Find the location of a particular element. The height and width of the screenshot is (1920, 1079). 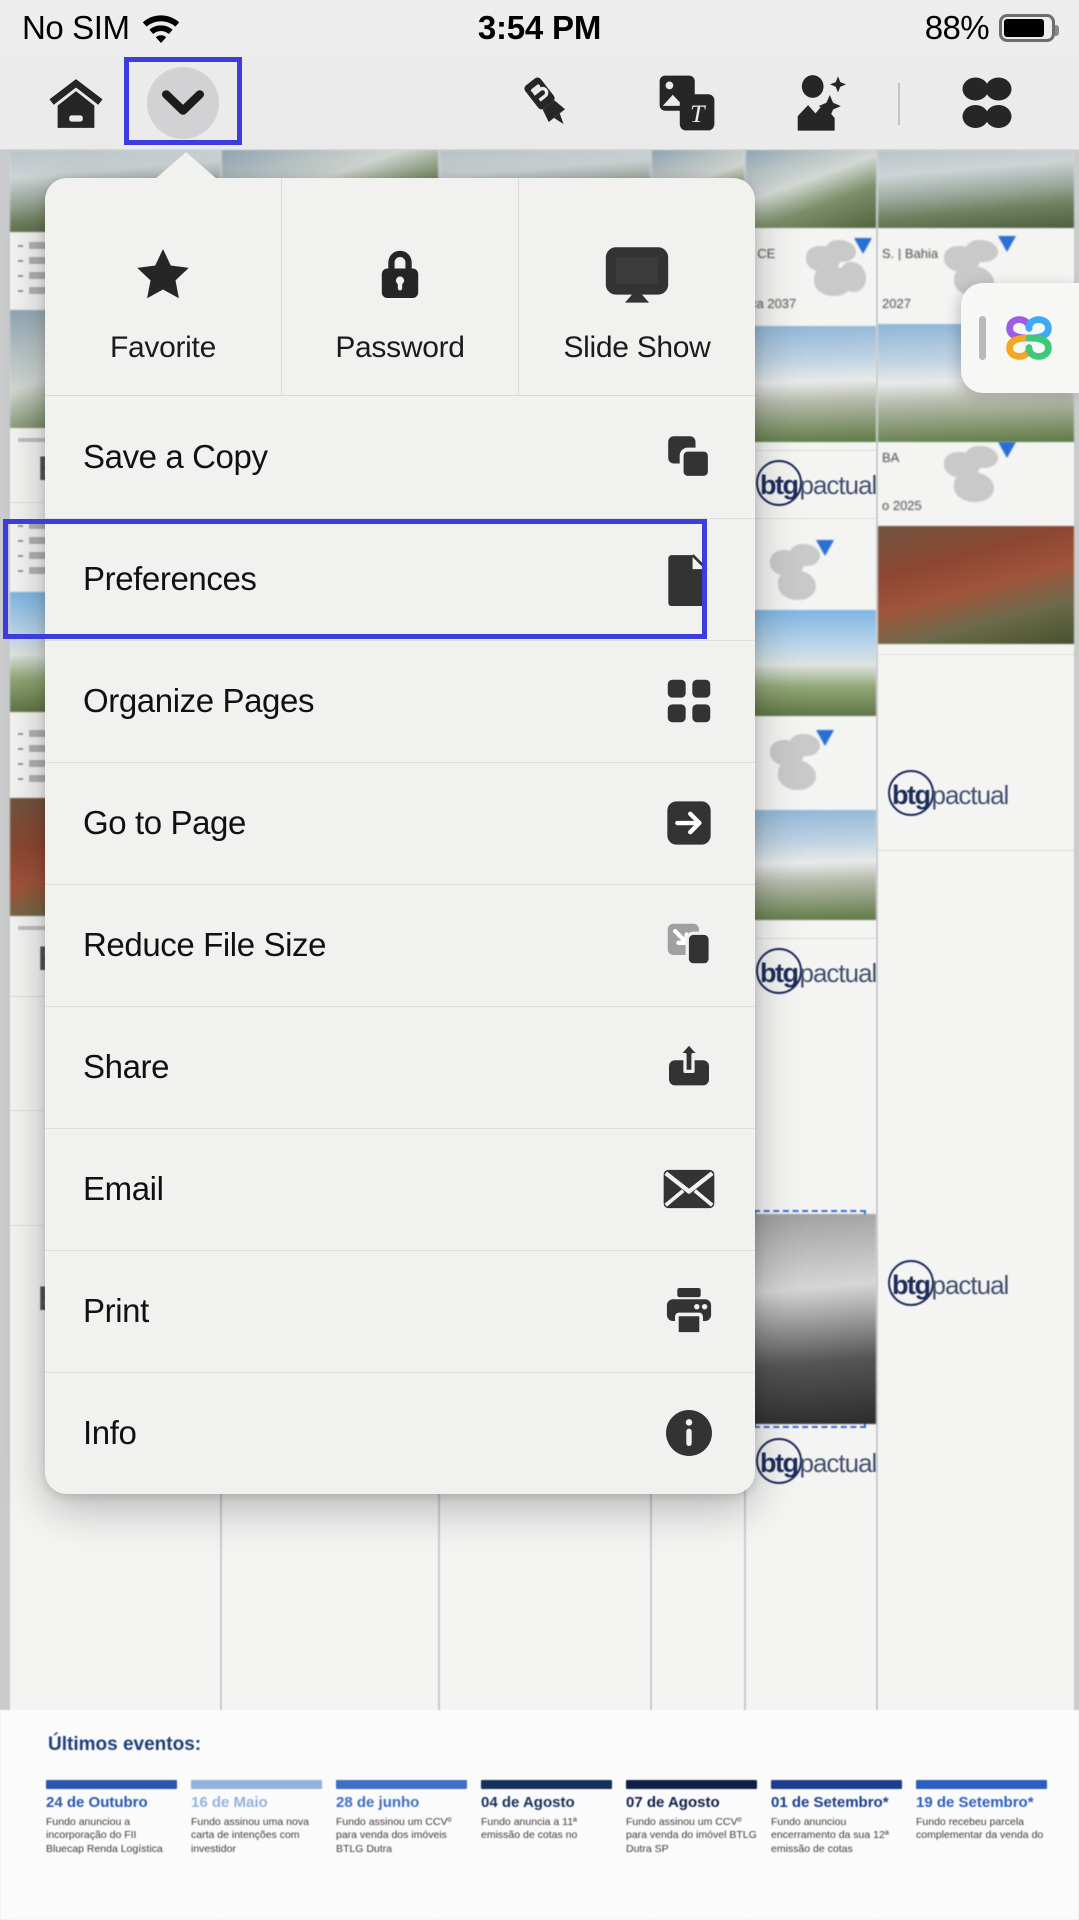

chevron-down-icon is located at coordinates (183, 102).